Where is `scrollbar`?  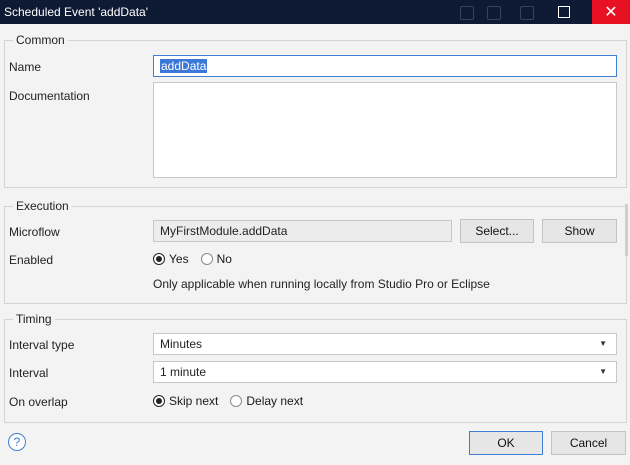 scrollbar is located at coordinates (626, 230).